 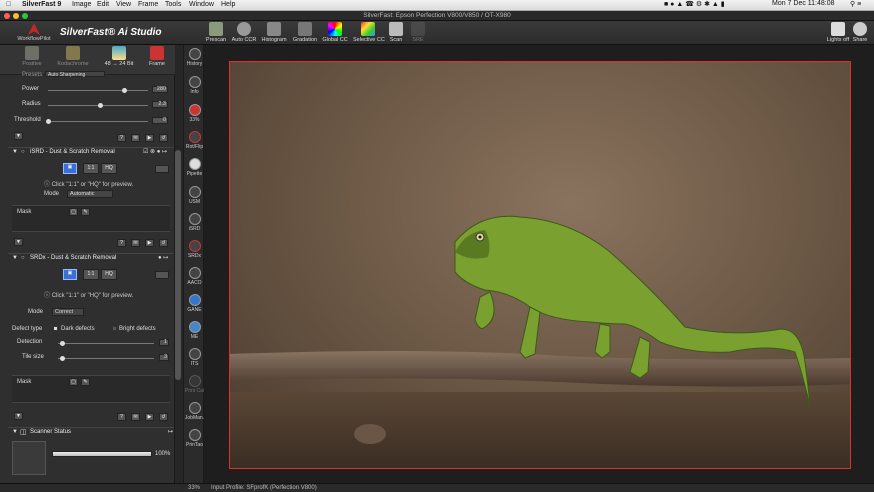 What do you see at coordinates (73, 212) in the screenshot?
I see `isrd-mask-icon: ▢` at bounding box center [73, 212].